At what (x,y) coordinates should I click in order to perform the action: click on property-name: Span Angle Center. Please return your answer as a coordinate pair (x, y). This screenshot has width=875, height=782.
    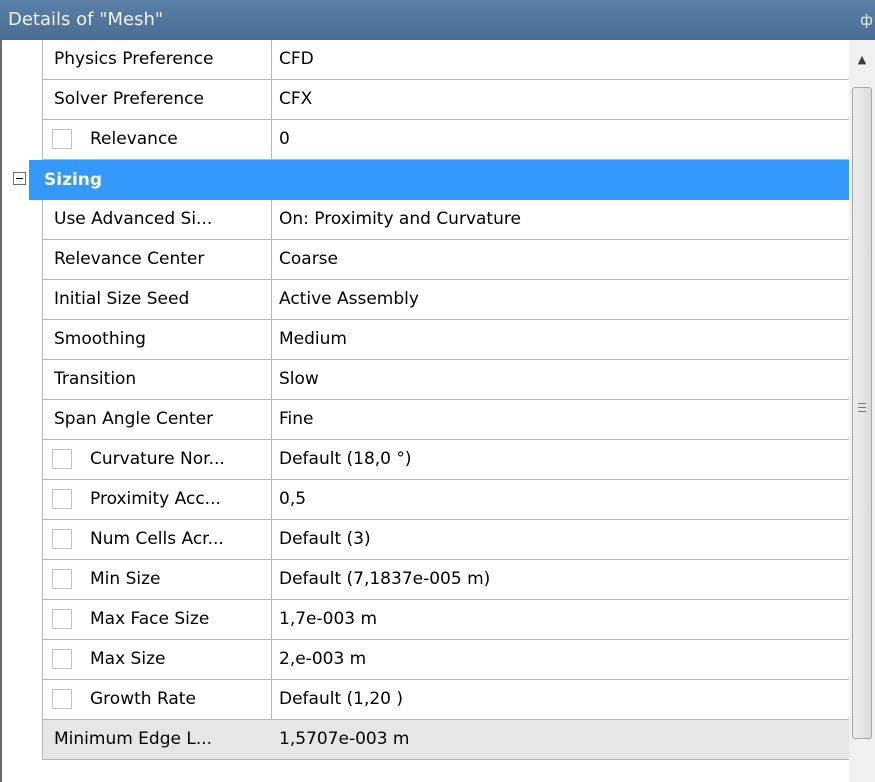
    Looking at the image, I should click on (134, 419).